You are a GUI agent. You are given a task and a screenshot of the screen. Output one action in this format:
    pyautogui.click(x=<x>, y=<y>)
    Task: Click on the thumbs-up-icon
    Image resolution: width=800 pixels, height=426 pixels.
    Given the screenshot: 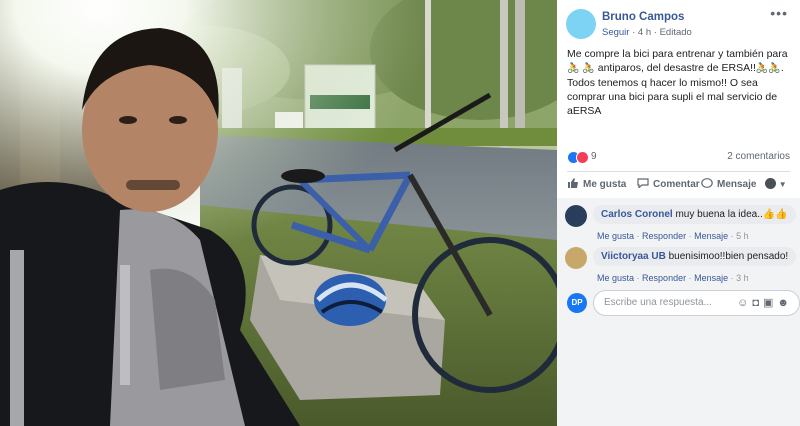 What is the action you would take?
    pyautogui.click(x=573, y=183)
    